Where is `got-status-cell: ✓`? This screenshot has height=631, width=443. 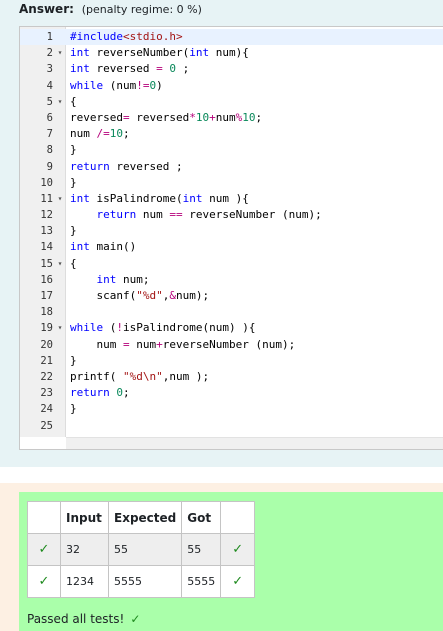
got-status-cell: ✓ is located at coordinates (238, 581).